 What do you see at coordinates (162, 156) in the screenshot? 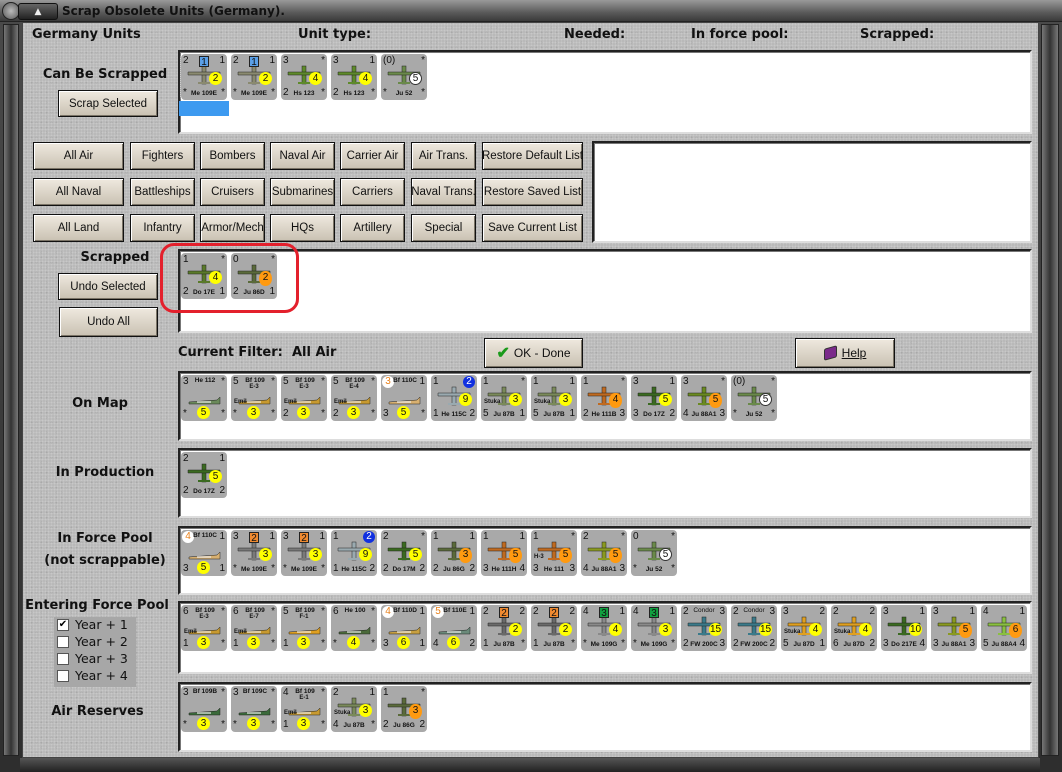
I see `filter-button-fighters: Fighters` at bounding box center [162, 156].